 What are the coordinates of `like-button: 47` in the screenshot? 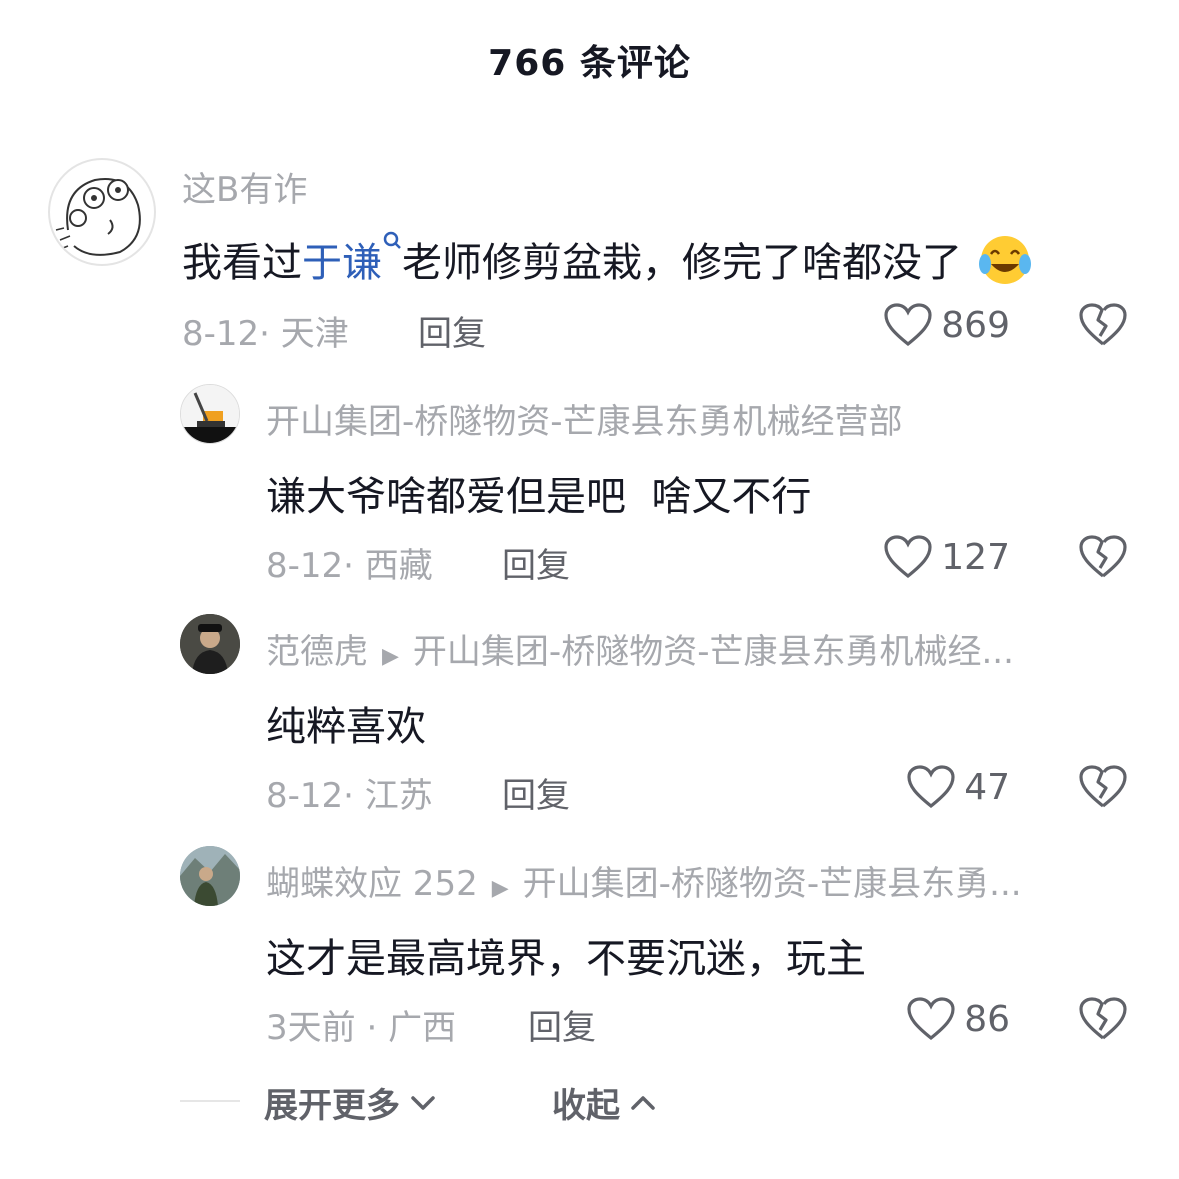 It's located at (910, 787).